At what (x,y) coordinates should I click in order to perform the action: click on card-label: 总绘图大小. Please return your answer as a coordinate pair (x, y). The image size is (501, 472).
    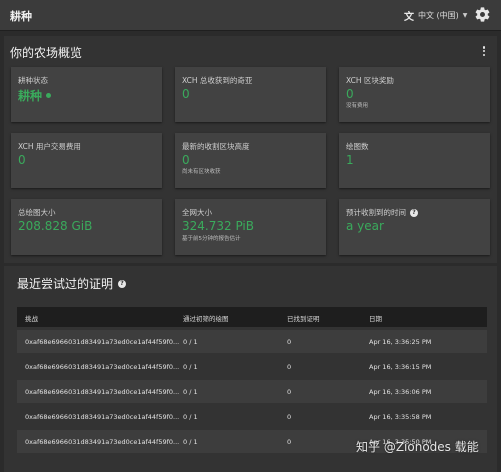
    Looking at the image, I should click on (37, 212).